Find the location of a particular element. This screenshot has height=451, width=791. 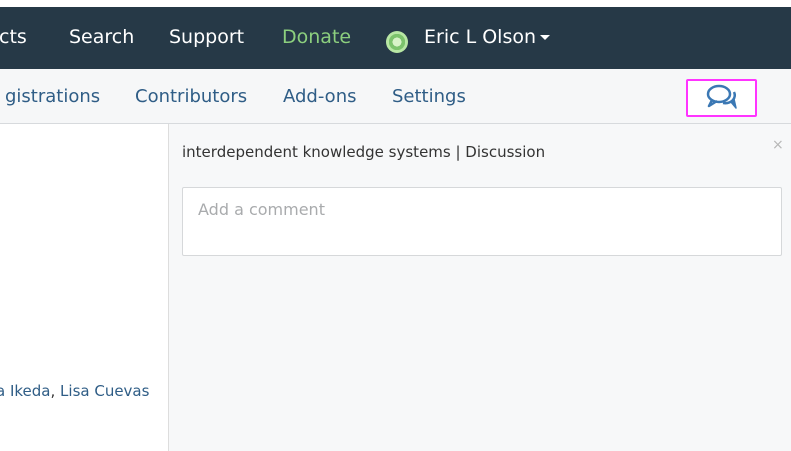

user-name: Eric L Olson is located at coordinates (480, 37).